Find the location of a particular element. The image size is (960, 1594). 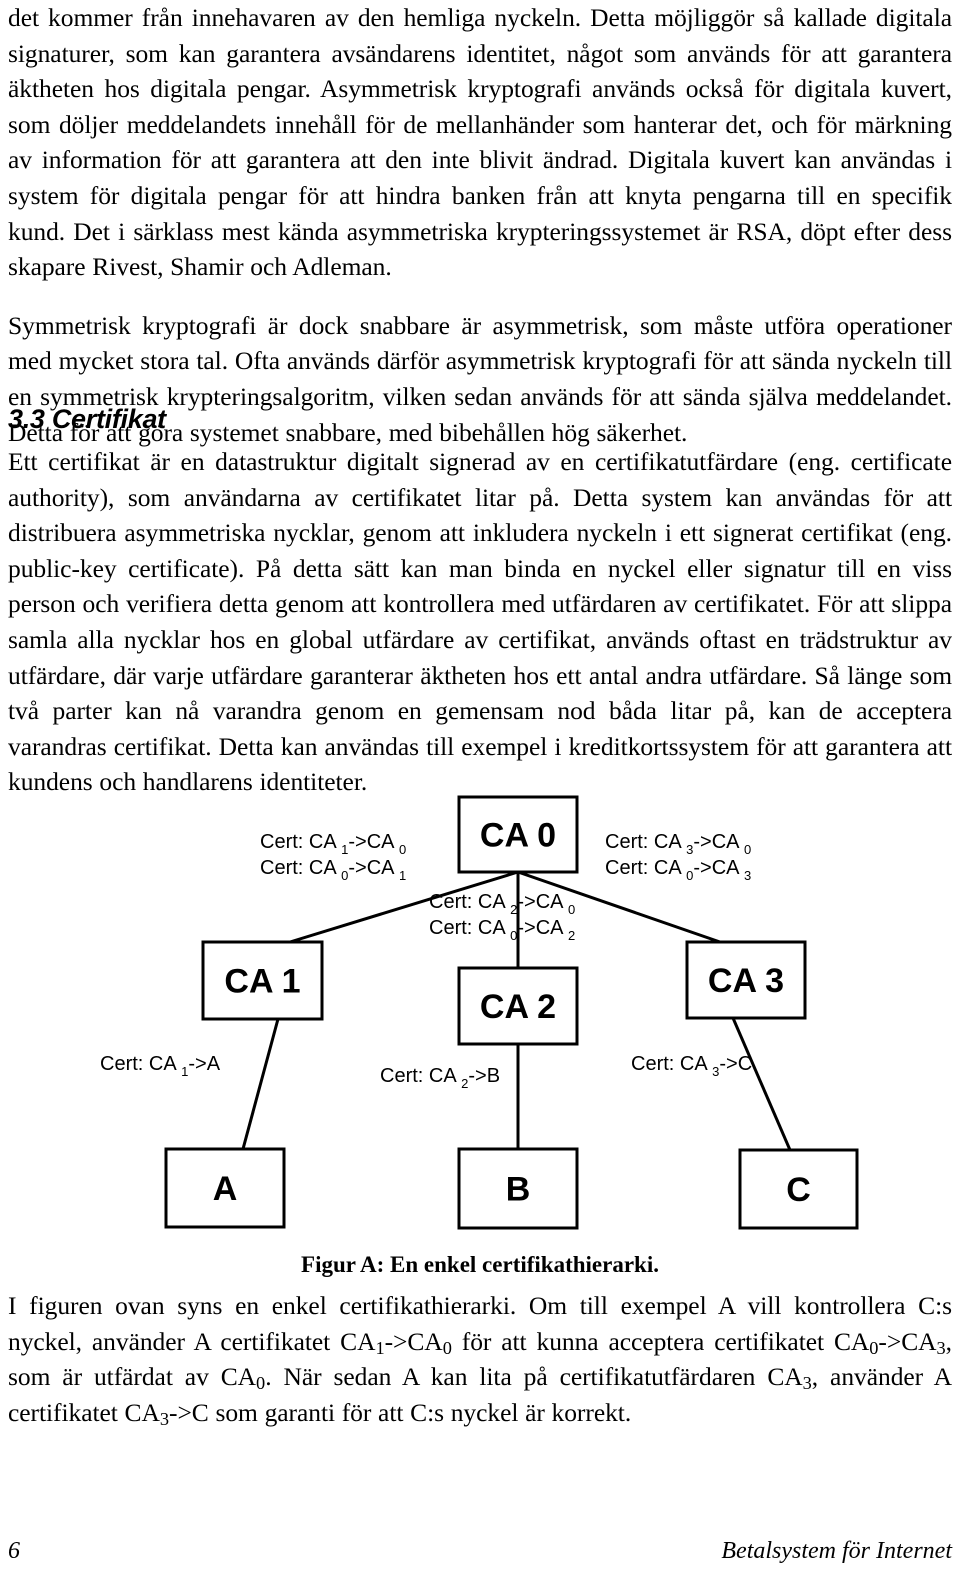

node-label-ca3: CA 3 is located at coordinates (746, 981).